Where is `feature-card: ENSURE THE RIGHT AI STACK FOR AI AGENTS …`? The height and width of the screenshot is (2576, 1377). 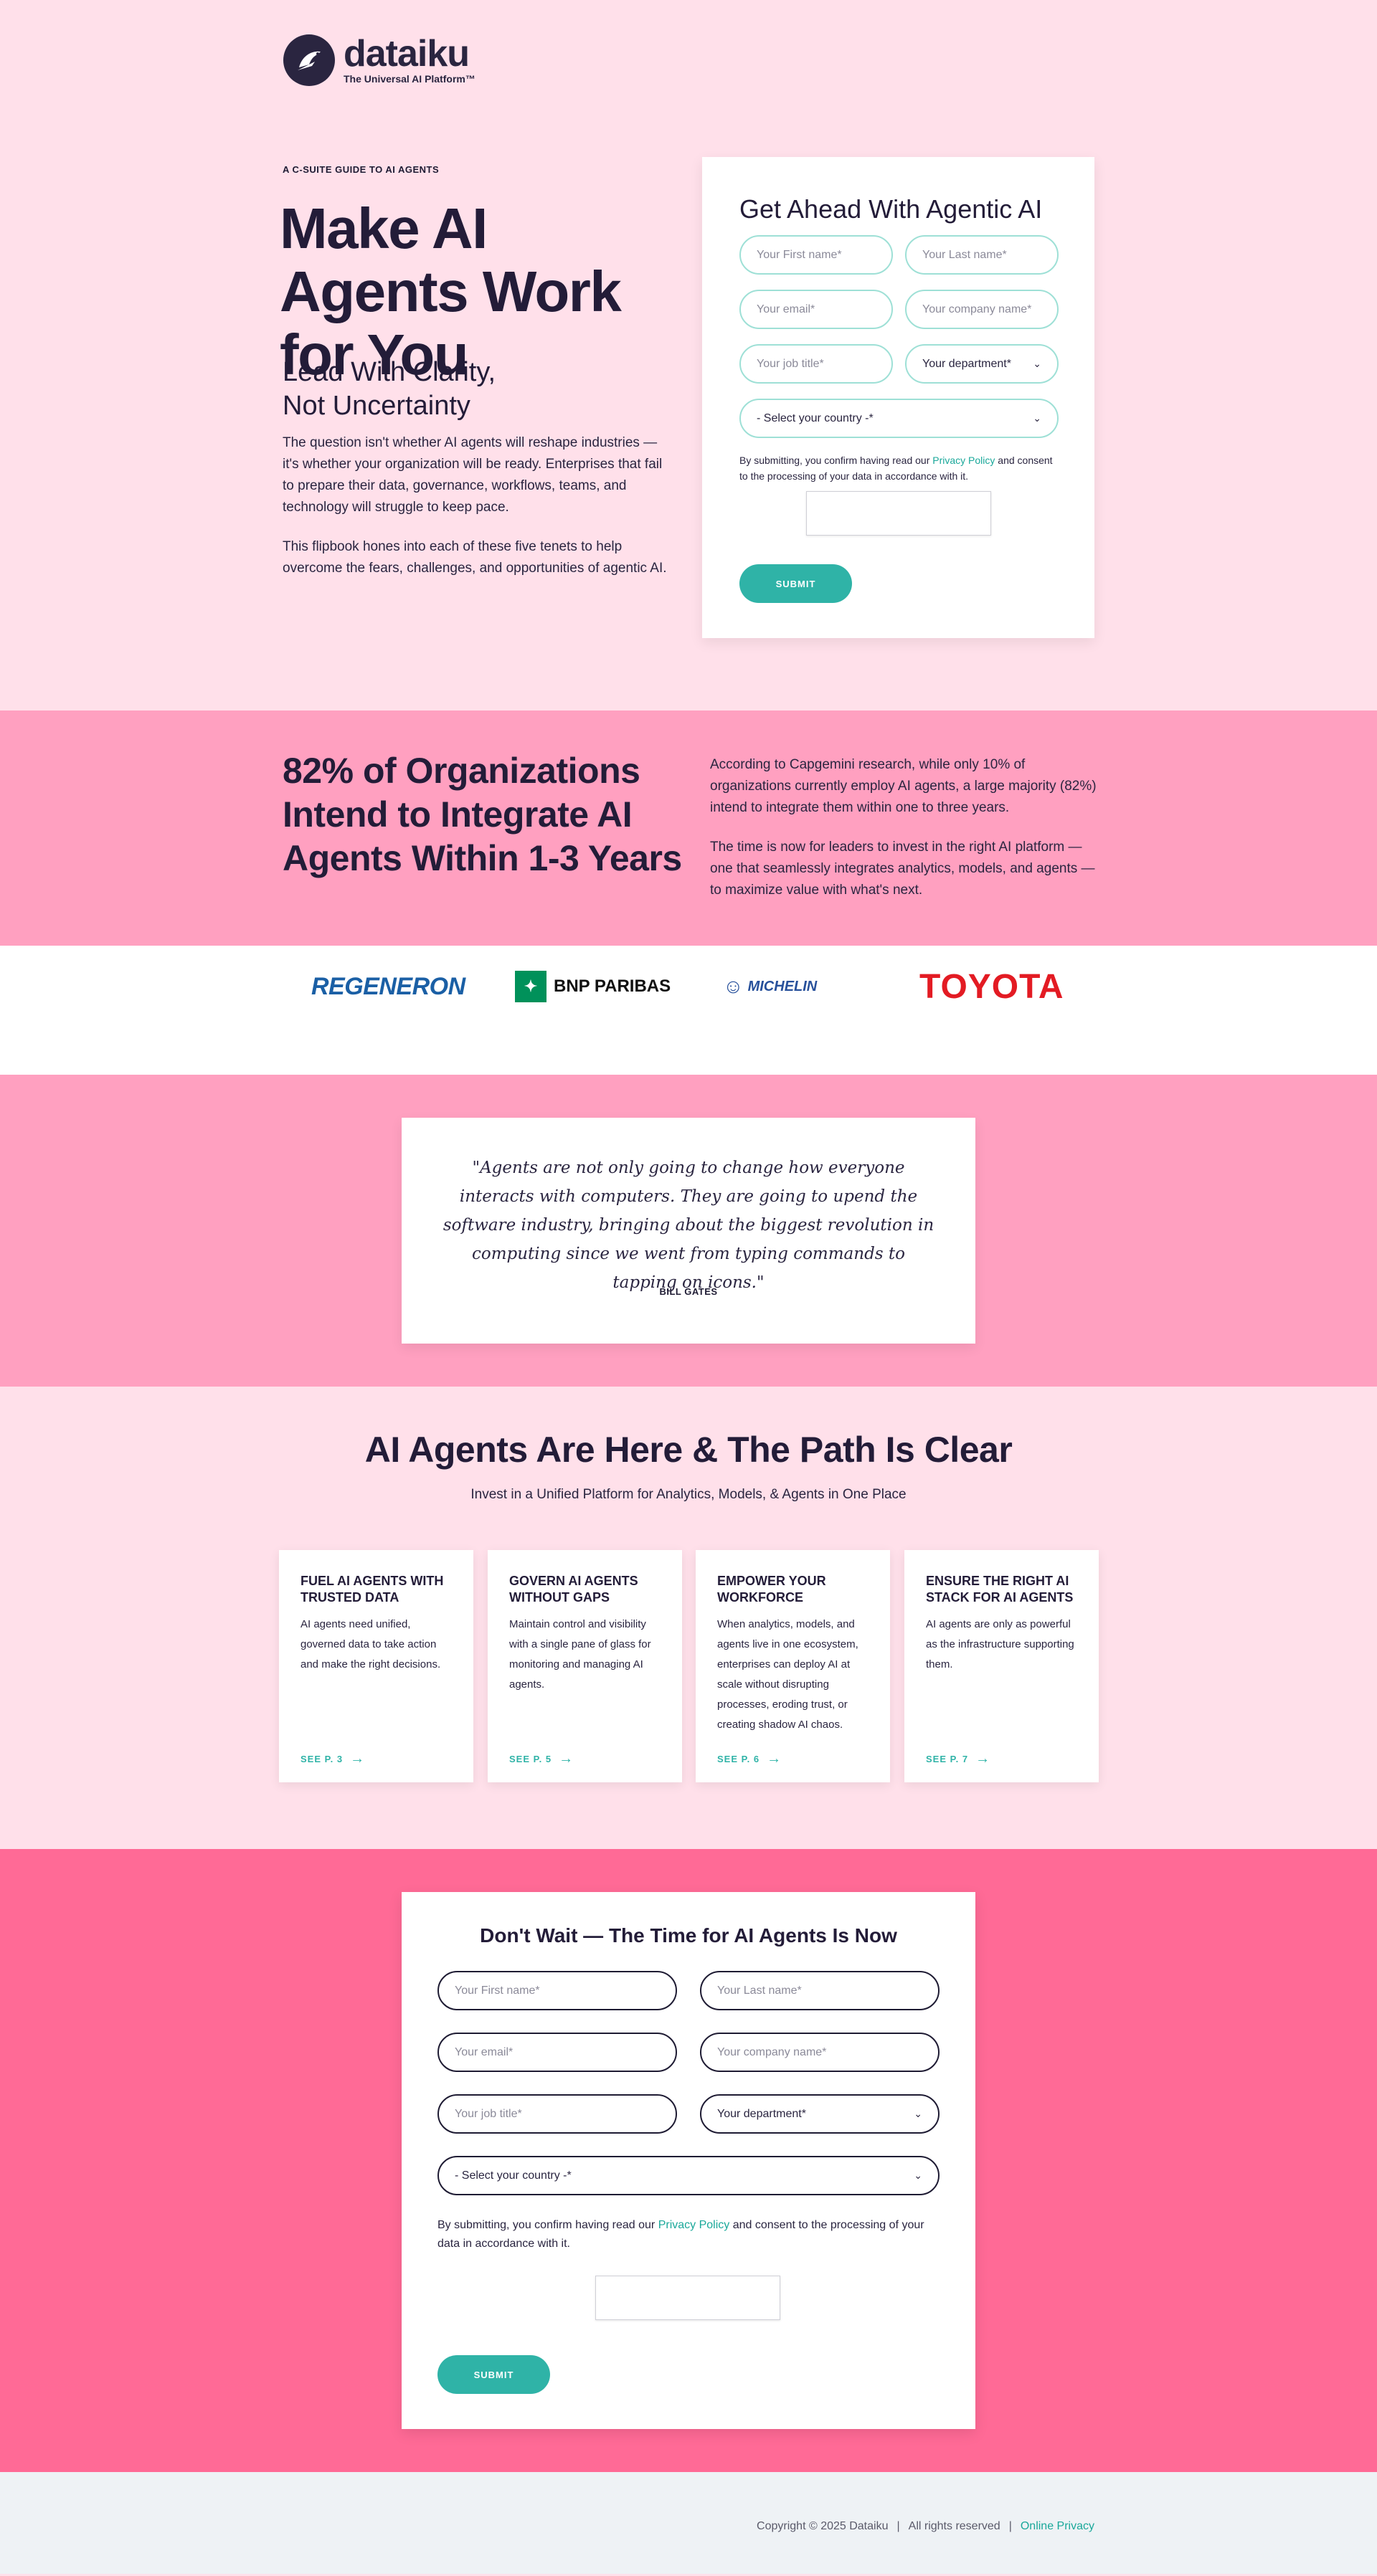 feature-card: ENSURE THE RIGHT AI STACK FOR AI AGENTS … is located at coordinates (1002, 1666).